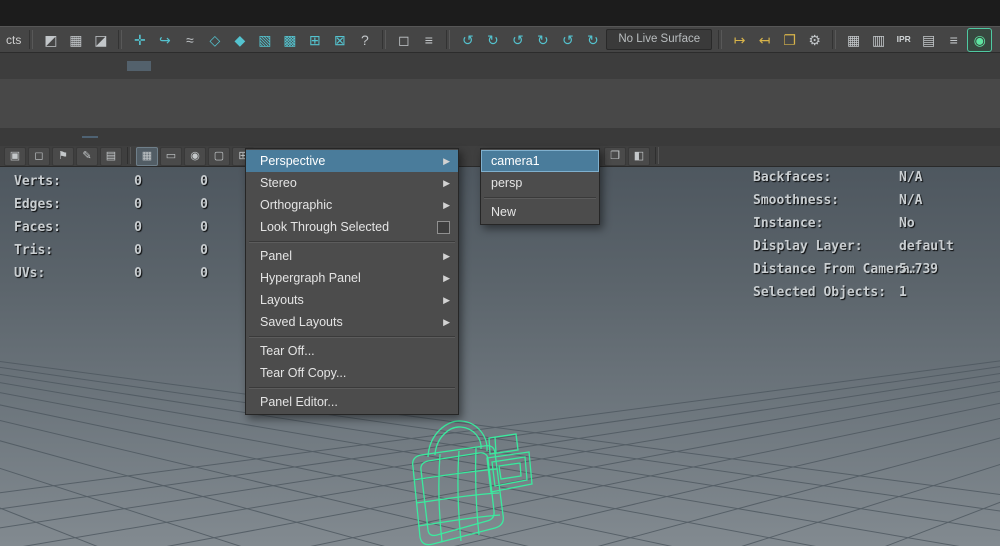 The image size is (1000, 546). I want to click on lock-icon: ◻, so click(403, 40).